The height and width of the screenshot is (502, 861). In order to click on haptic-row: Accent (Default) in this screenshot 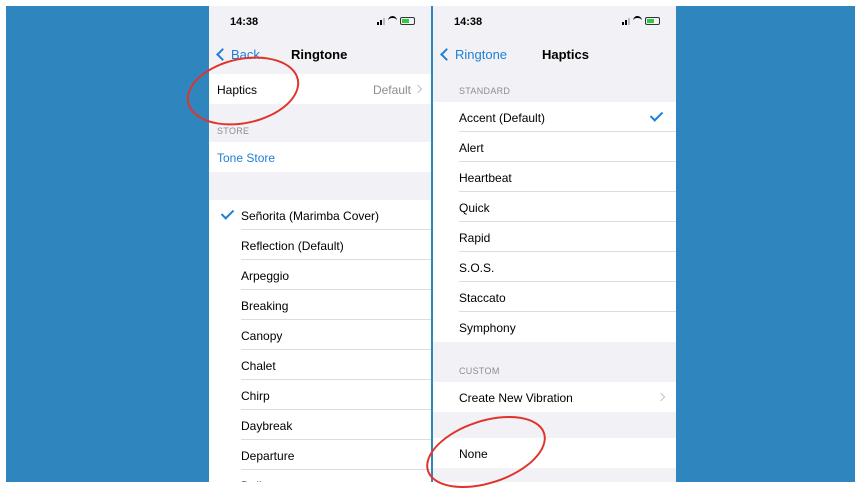, I will do `click(554, 117)`.